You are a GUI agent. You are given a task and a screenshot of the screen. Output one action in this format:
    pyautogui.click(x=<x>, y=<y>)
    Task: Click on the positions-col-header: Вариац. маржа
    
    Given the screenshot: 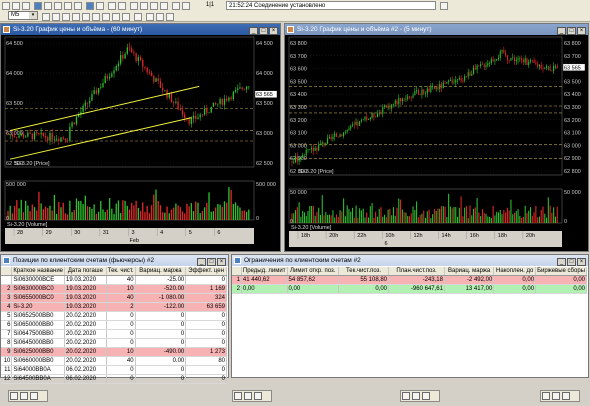 What is the action you would take?
    pyautogui.click(x=161, y=271)
    